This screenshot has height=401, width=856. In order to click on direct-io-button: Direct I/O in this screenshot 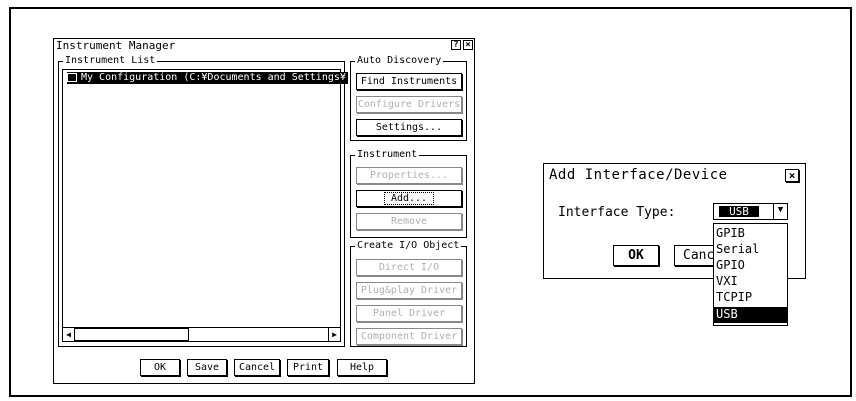, I will do `click(409, 267)`.